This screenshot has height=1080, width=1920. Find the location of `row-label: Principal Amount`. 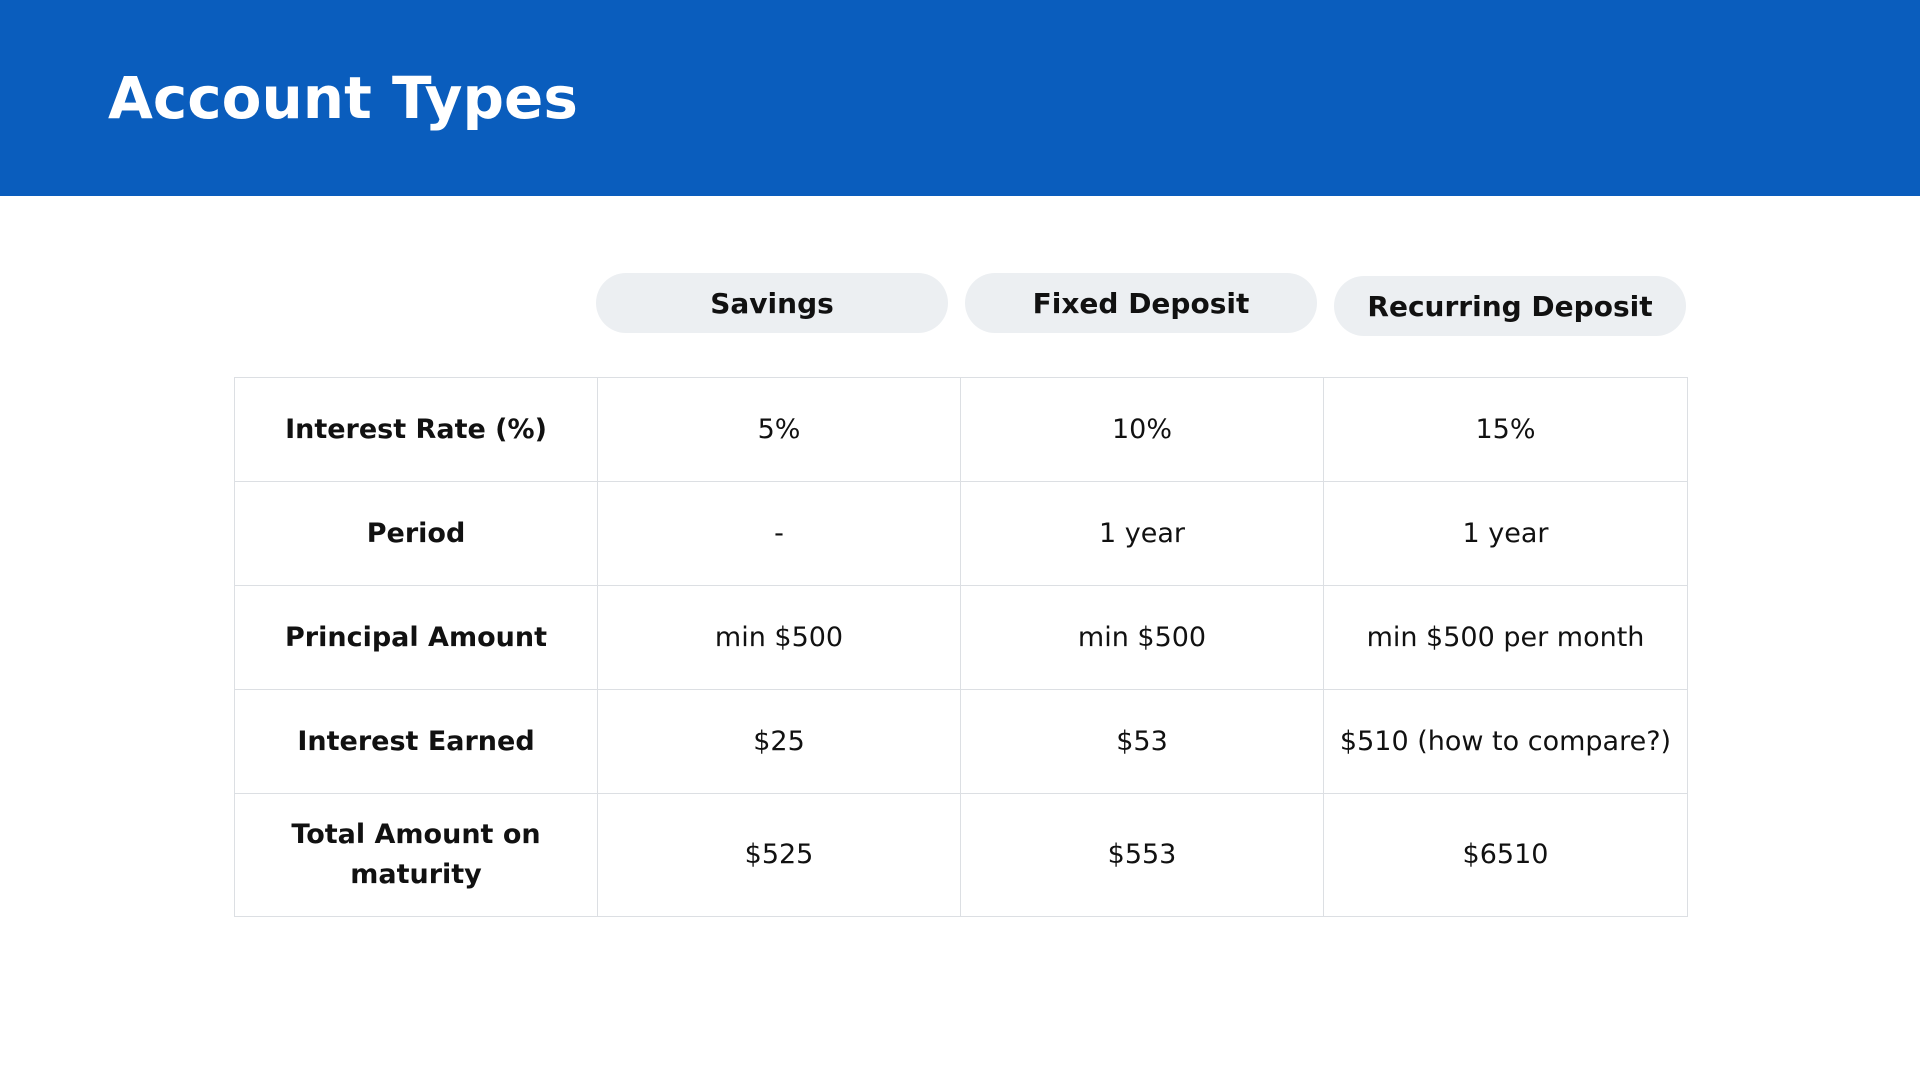

row-label: Principal Amount is located at coordinates (416, 637).